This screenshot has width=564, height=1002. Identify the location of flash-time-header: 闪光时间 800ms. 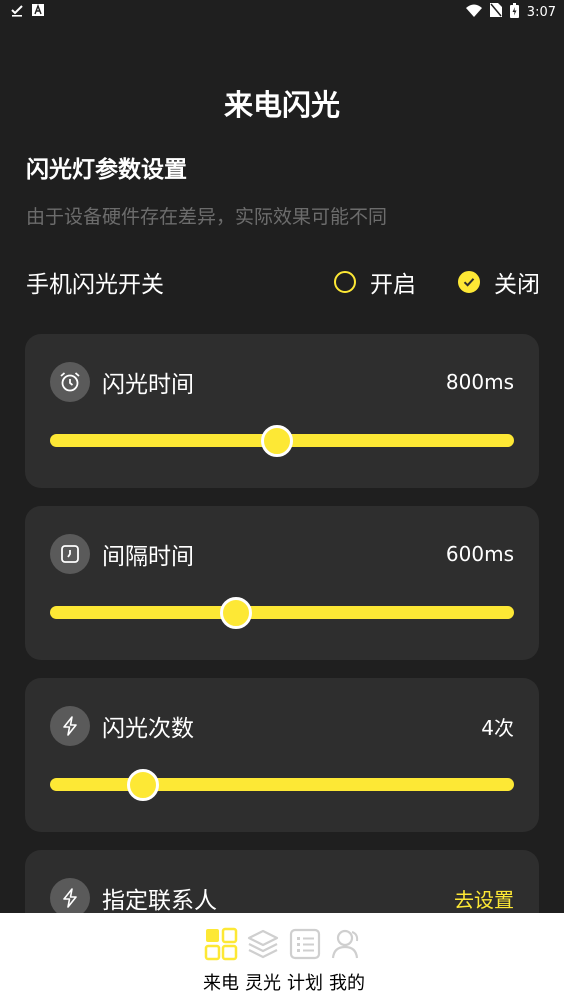
(282, 382).